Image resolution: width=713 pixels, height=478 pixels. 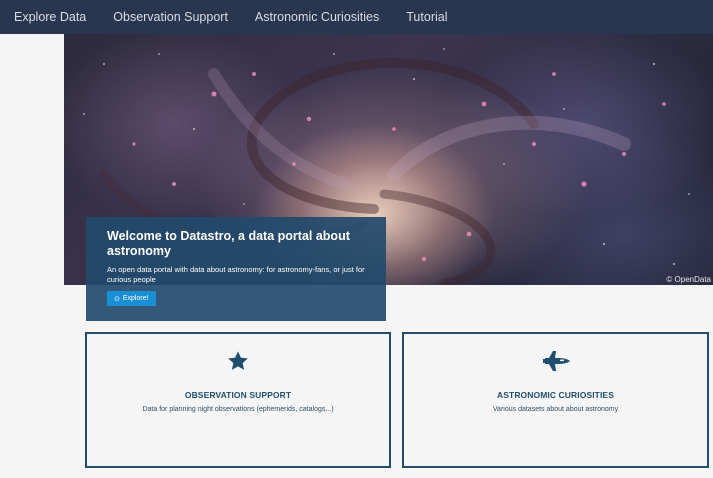 I want to click on star-icon, so click(x=238, y=363).